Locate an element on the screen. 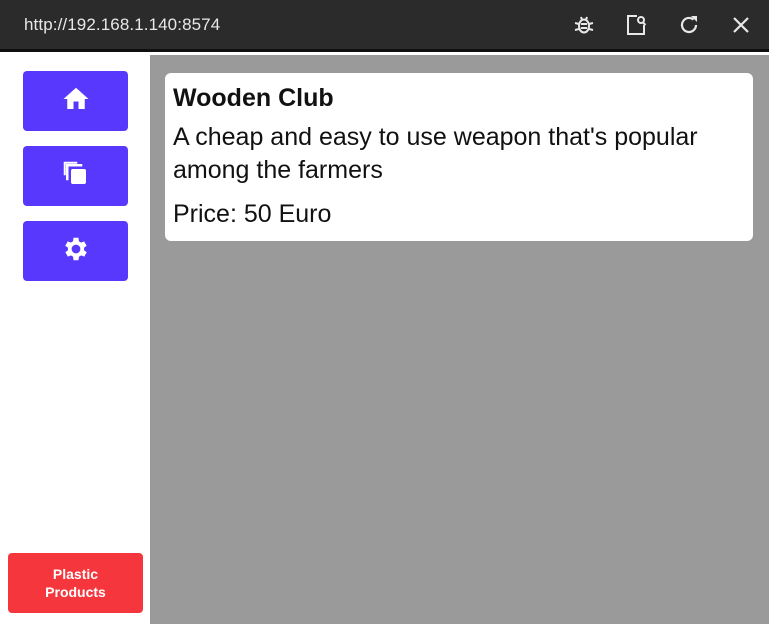  plastic-products-button: Plastic Products is located at coordinates (75, 583).